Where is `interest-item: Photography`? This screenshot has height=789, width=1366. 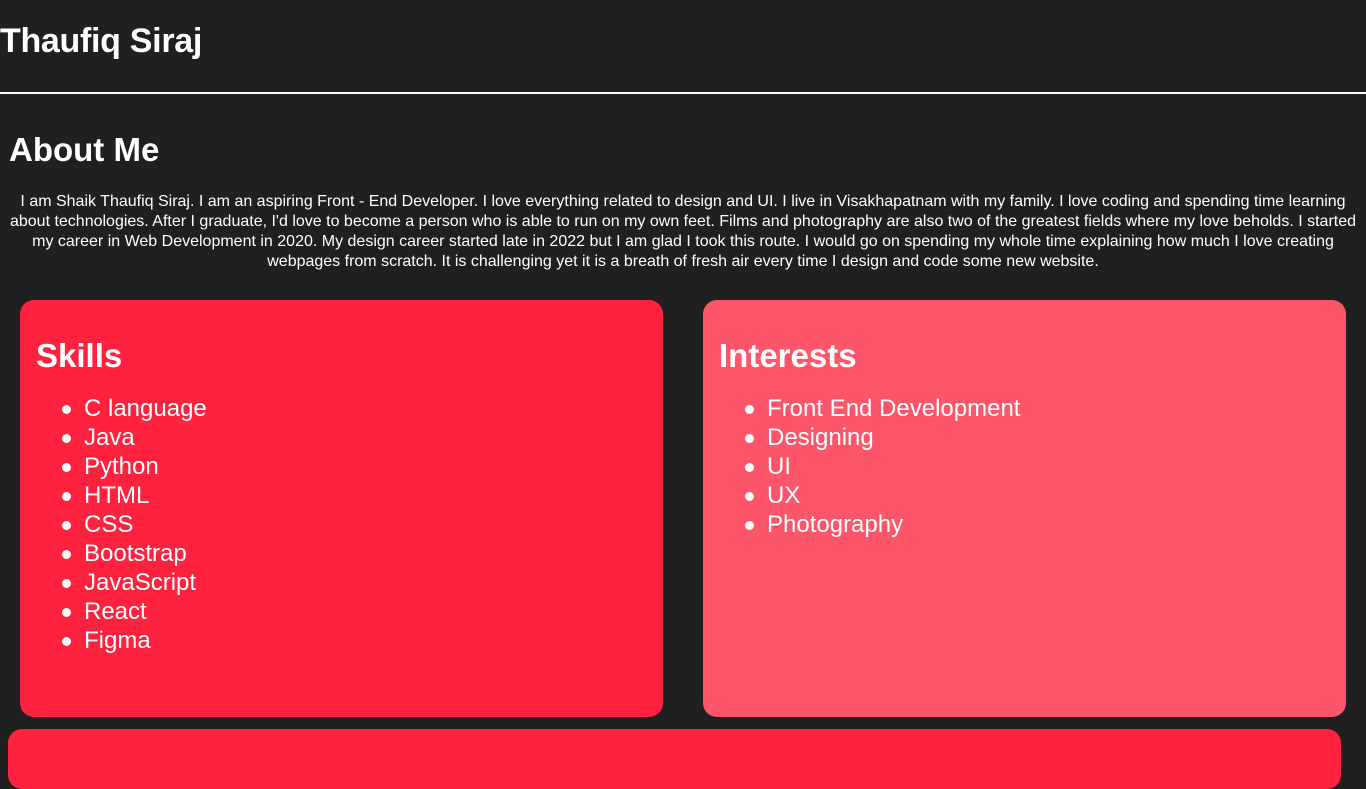
interest-item: Photography is located at coordinates (1037, 524).